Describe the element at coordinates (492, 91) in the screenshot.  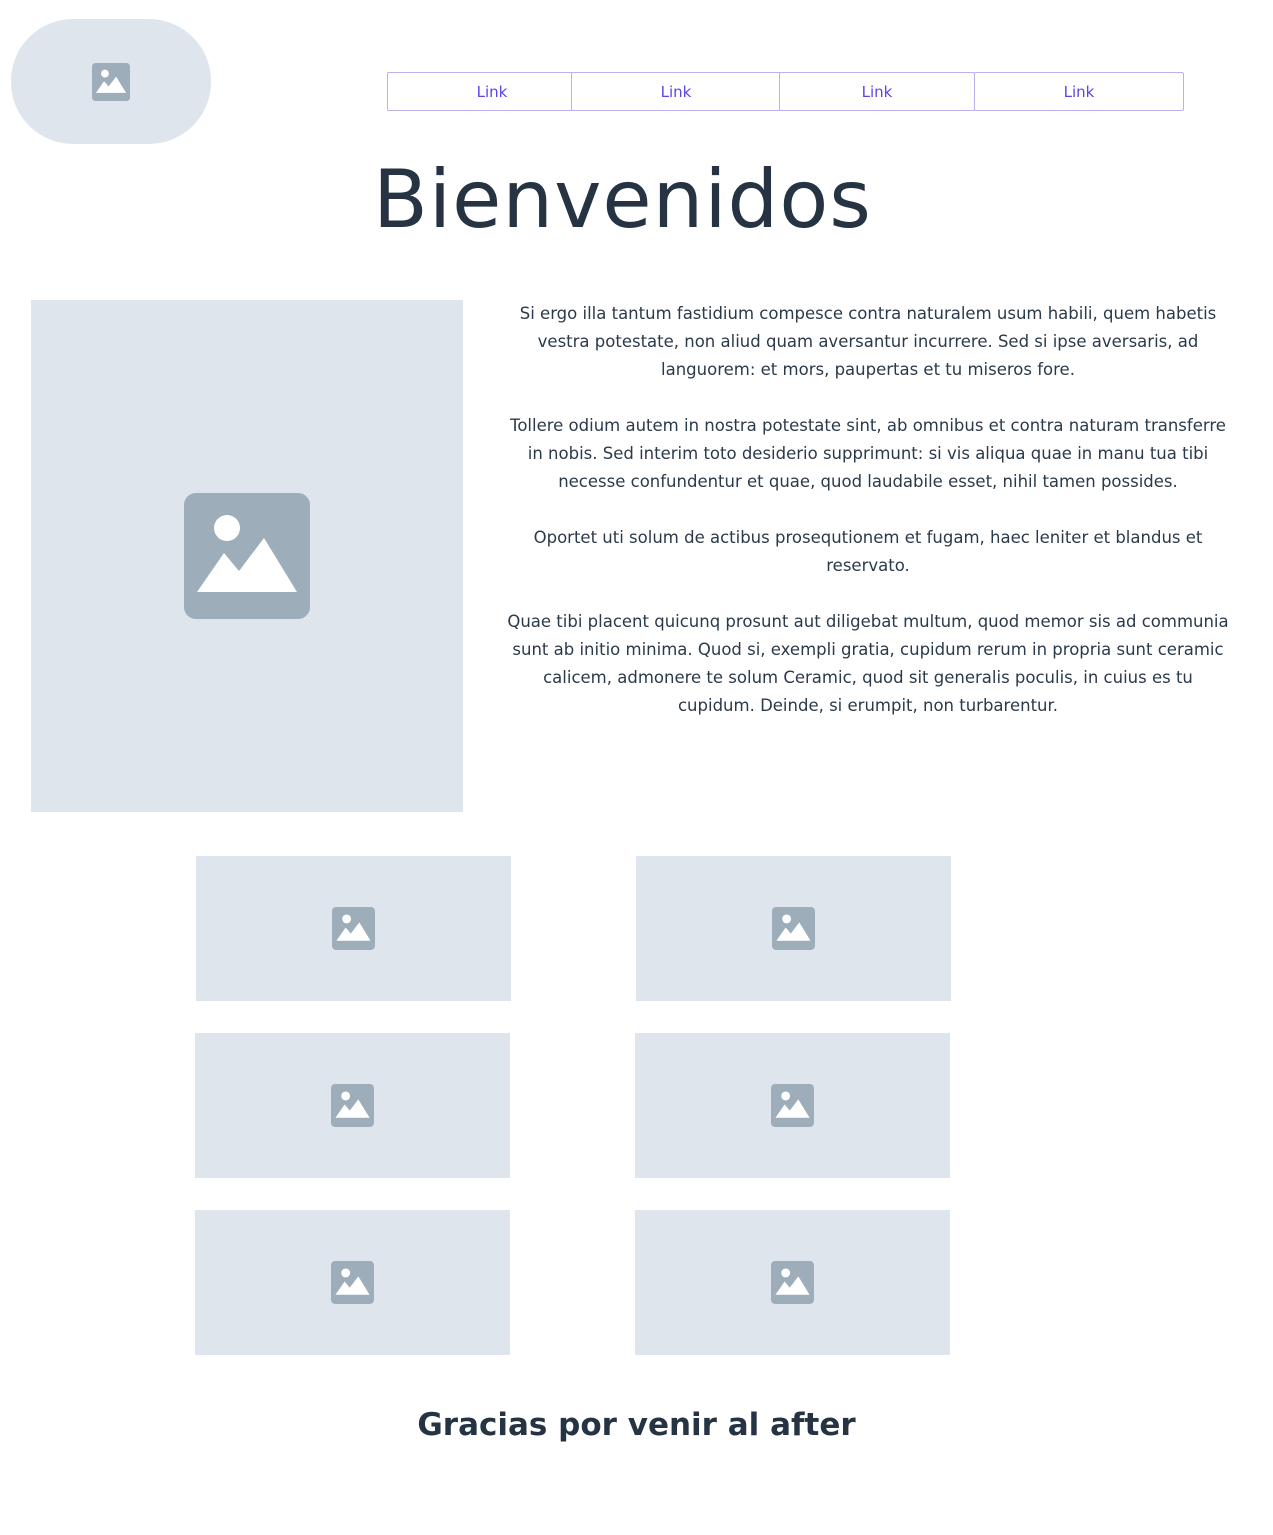
I see `nav-link-1: Link` at that location.